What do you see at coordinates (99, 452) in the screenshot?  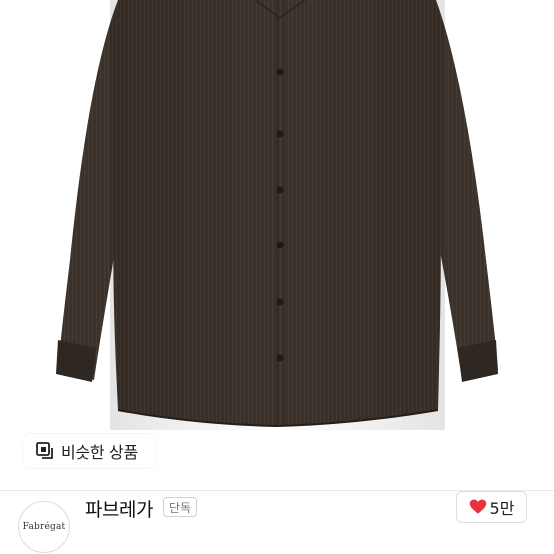 I see `similar-items-label: 비슷한 상품` at bounding box center [99, 452].